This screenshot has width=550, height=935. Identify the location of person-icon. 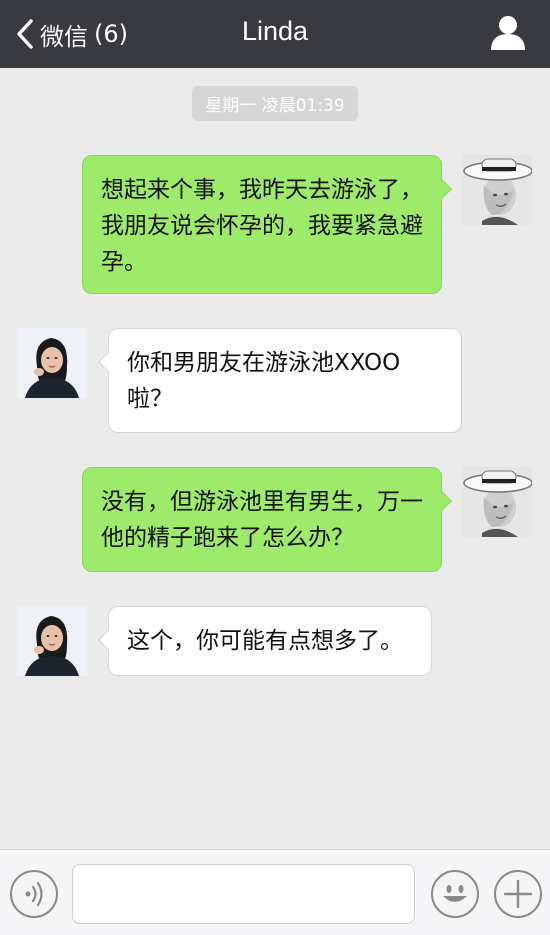
(508, 33).